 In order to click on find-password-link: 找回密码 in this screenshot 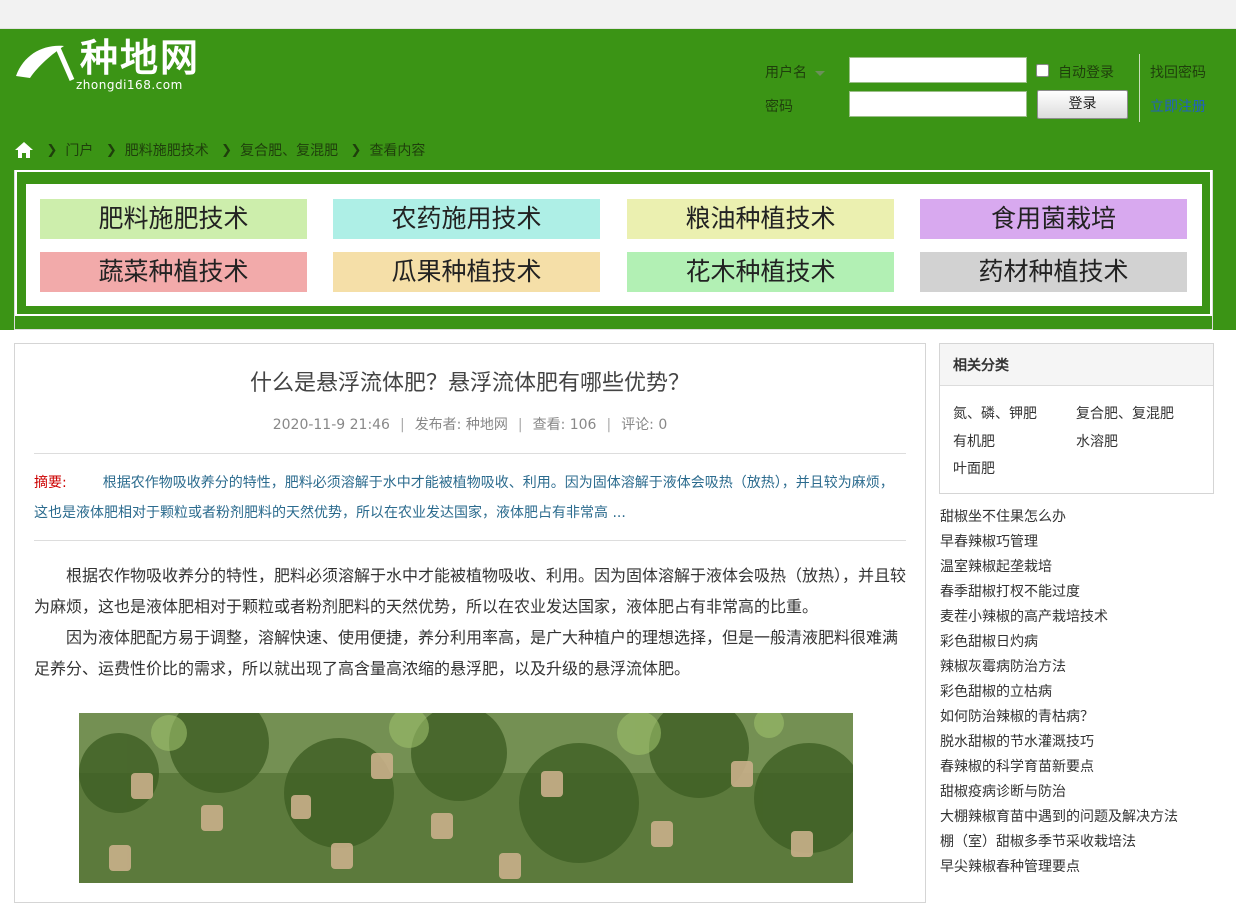, I will do `click(1178, 72)`.